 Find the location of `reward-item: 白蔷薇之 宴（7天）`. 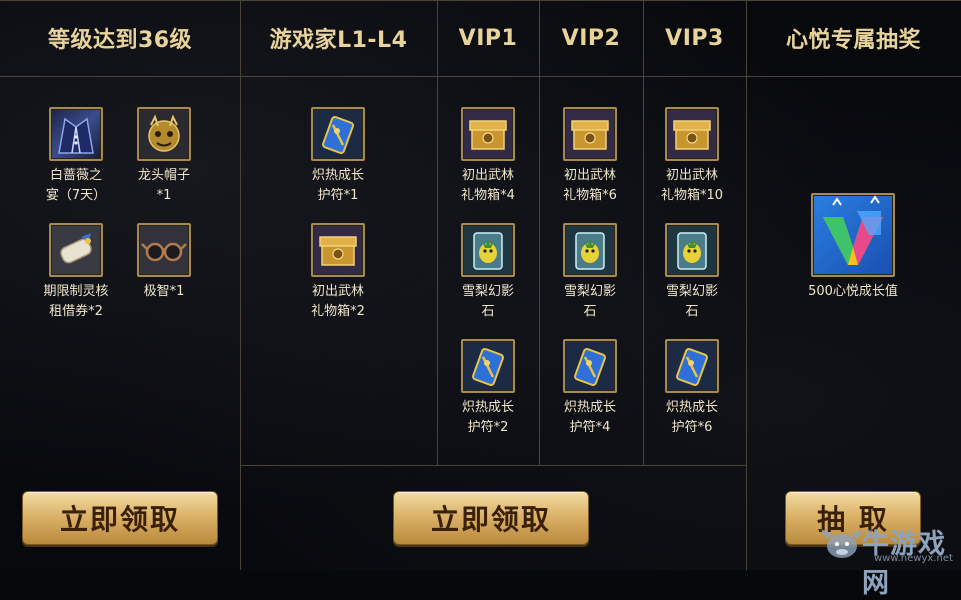

reward-item: 白蔷薇之 宴（7天） is located at coordinates (76, 156).